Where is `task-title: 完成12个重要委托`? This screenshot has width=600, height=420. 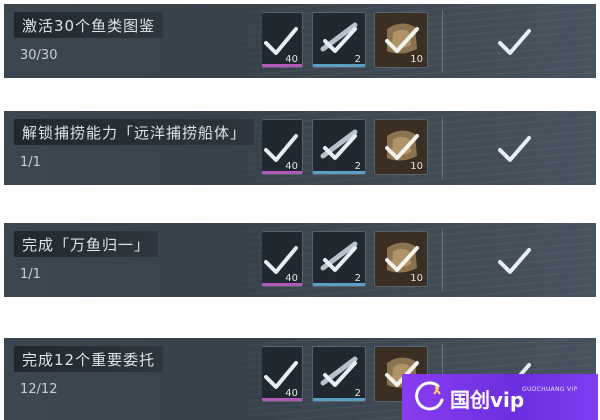
task-title: 完成12个重要委托 is located at coordinates (89, 359).